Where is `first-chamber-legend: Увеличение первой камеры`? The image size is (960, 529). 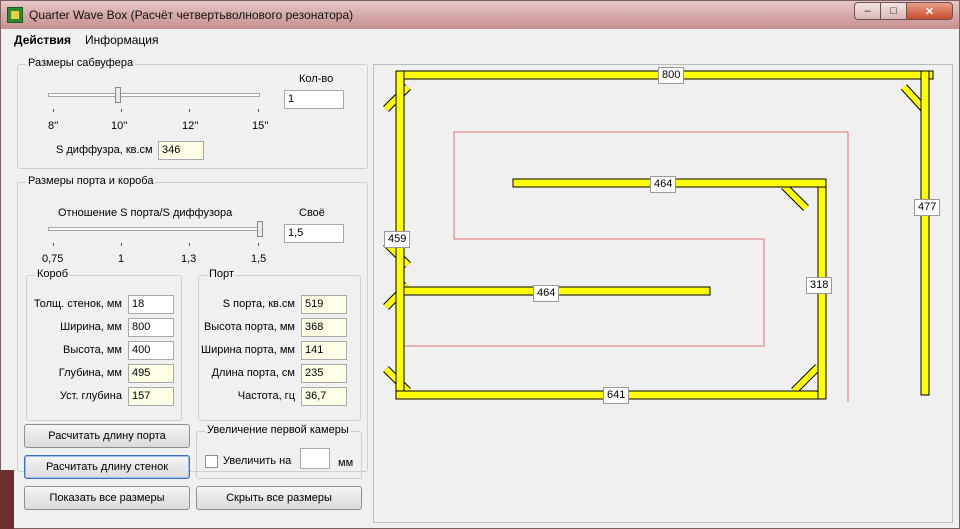 first-chamber-legend: Увеличение первой камеры is located at coordinates (278, 430).